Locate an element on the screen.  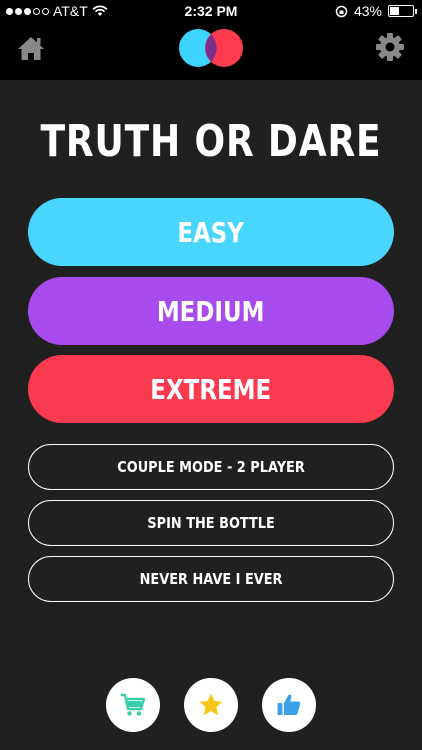
home-icon is located at coordinates (31, 48).